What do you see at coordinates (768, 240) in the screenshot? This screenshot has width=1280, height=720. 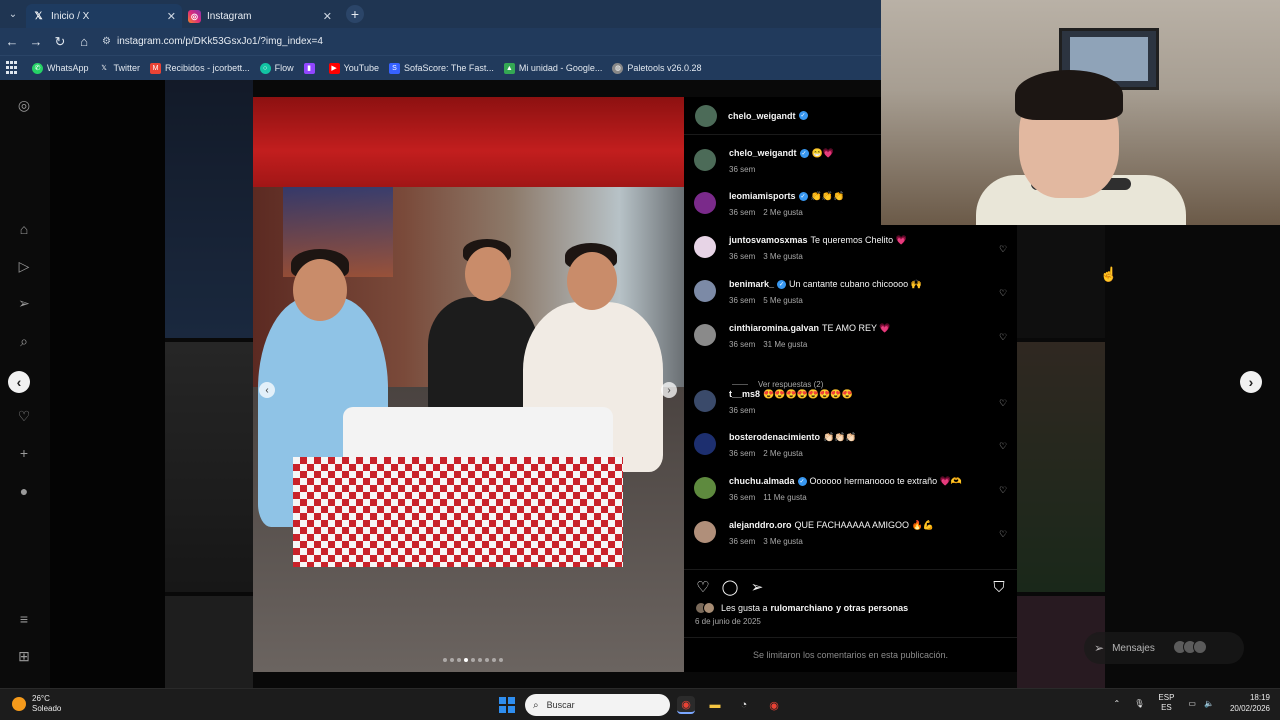 I see `comment-username: juntosvamosxmas` at bounding box center [768, 240].